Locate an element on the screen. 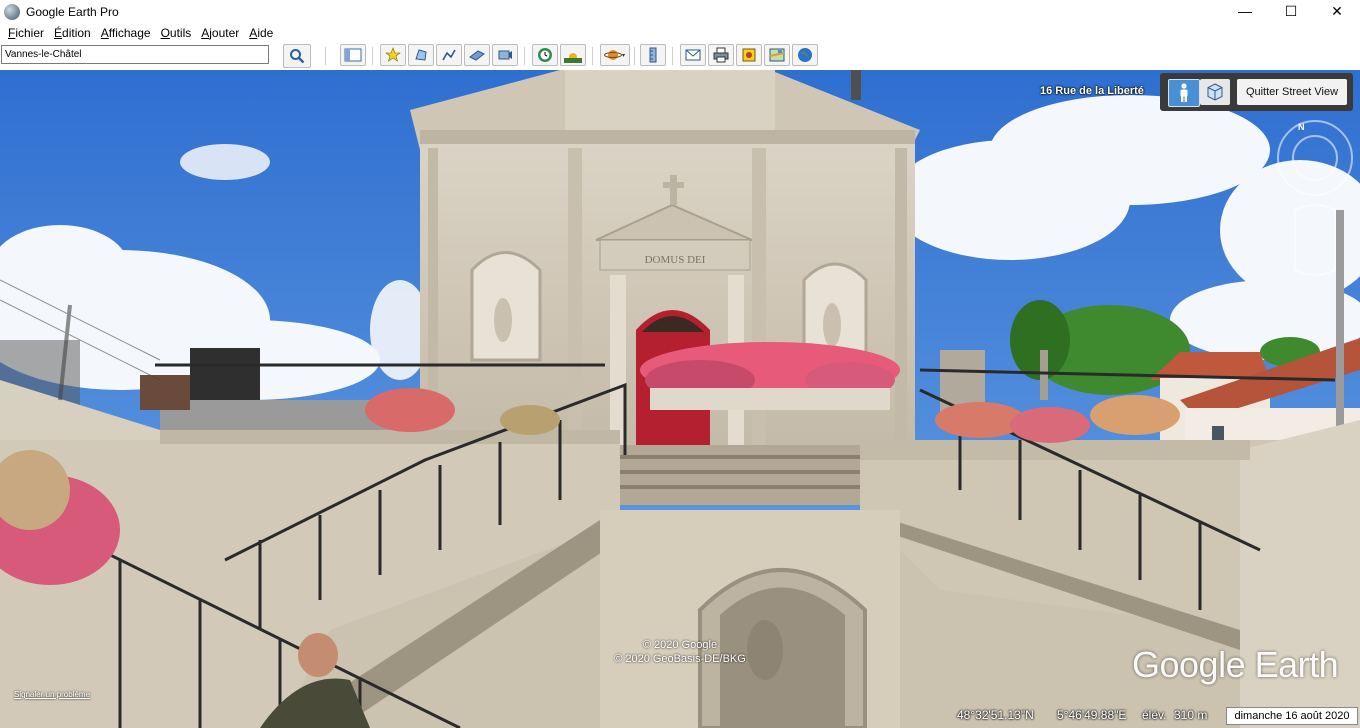 The image size is (1360, 728). window-title: Google Earth Pro is located at coordinates (72, 11).